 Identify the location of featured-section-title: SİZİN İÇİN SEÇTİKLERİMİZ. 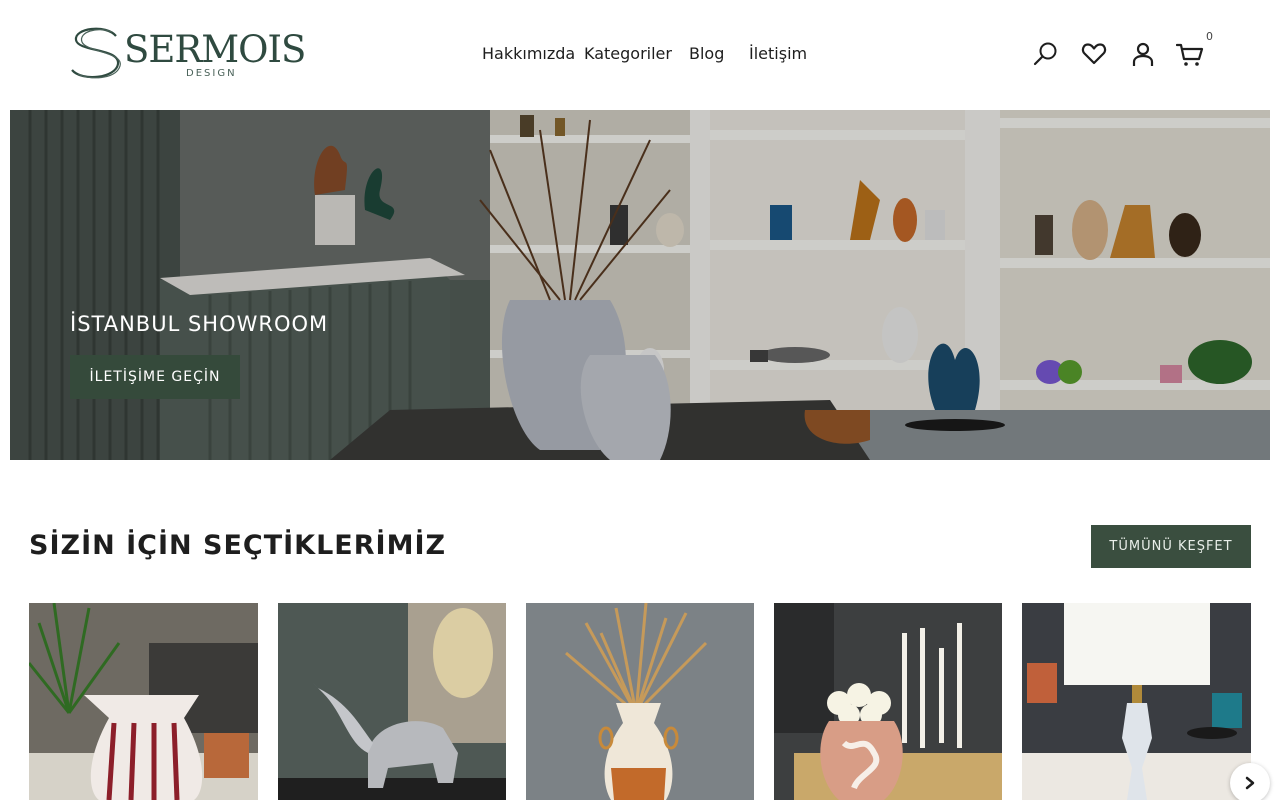
(238, 545).